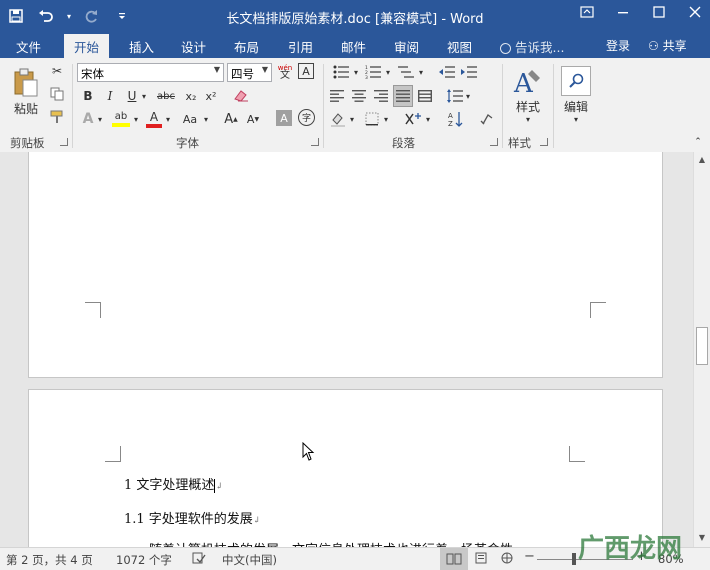 The image size is (710, 570). Describe the element at coordinates (192, 517) in the screenshot. I see `heading-2: 1.1 字处理软件的发展↲` at that location.